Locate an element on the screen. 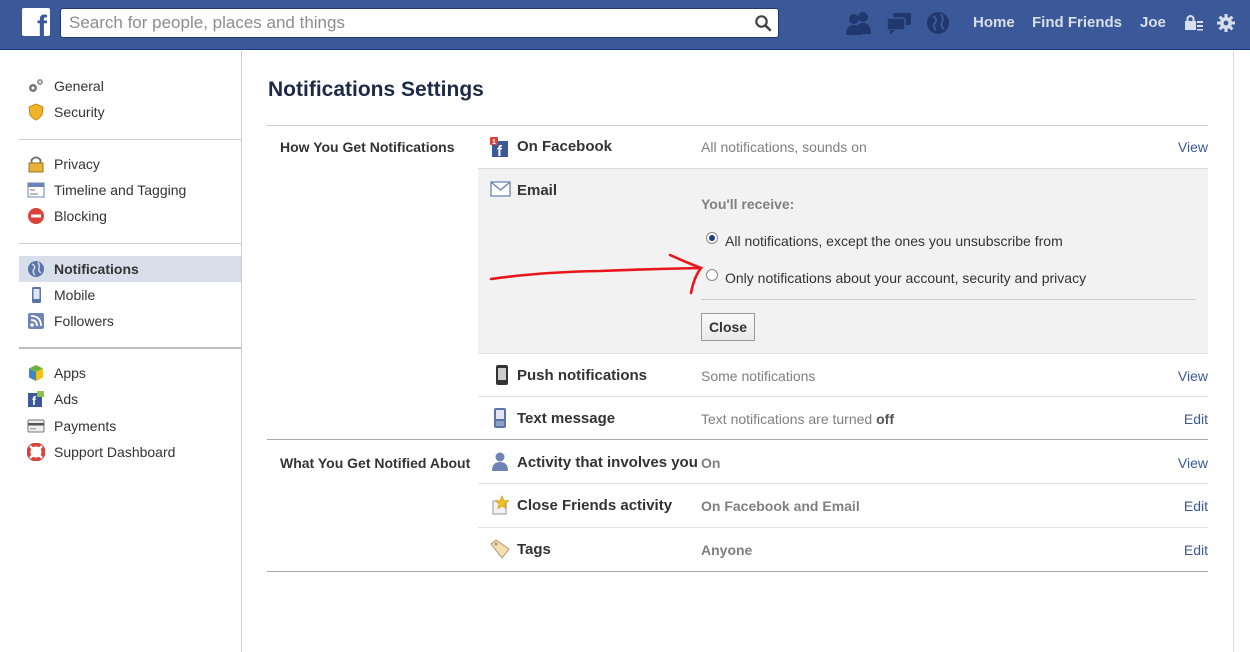 The width and height of the screenshot is (1250, 652). sidebar-item-mobile: Mobile is located at coordinates (130, 295).